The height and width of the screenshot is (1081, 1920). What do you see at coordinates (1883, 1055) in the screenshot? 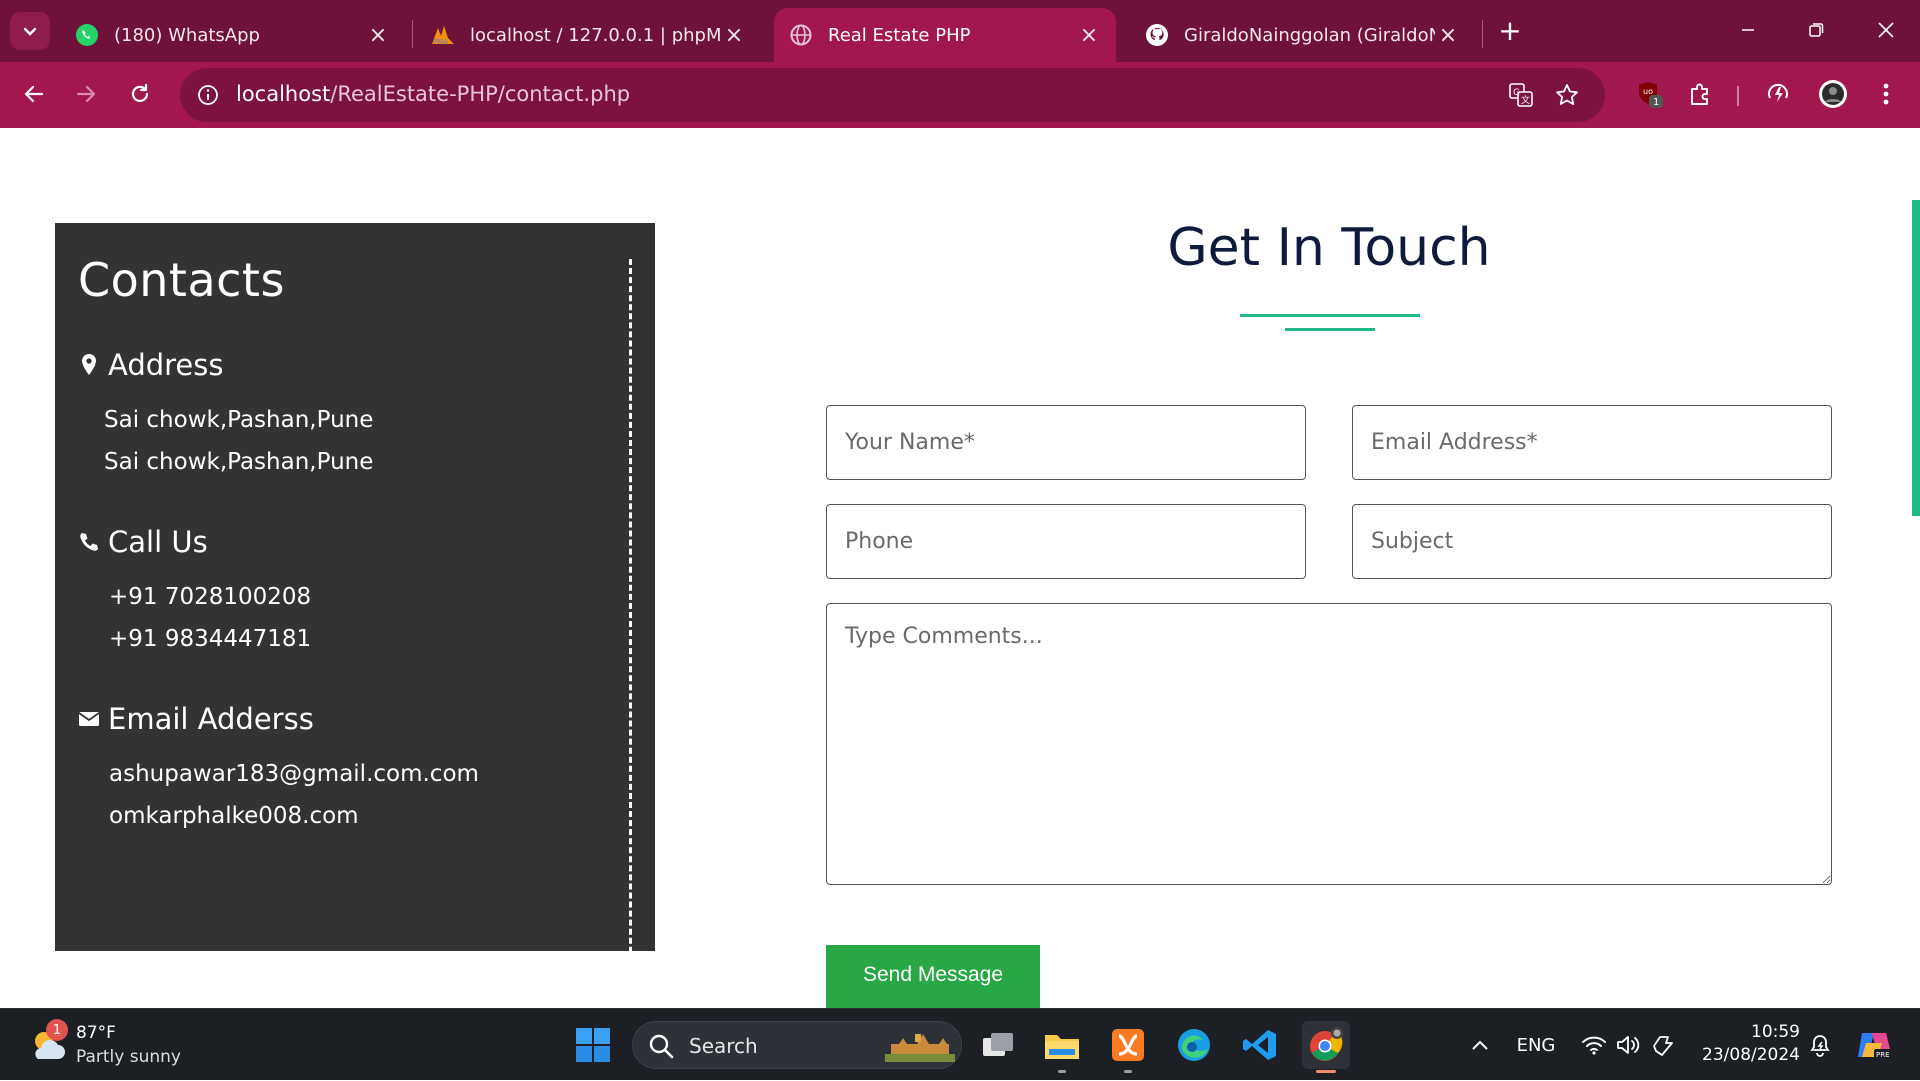
I see `svg-text: PRE` at bounding box center [1883, 1055].